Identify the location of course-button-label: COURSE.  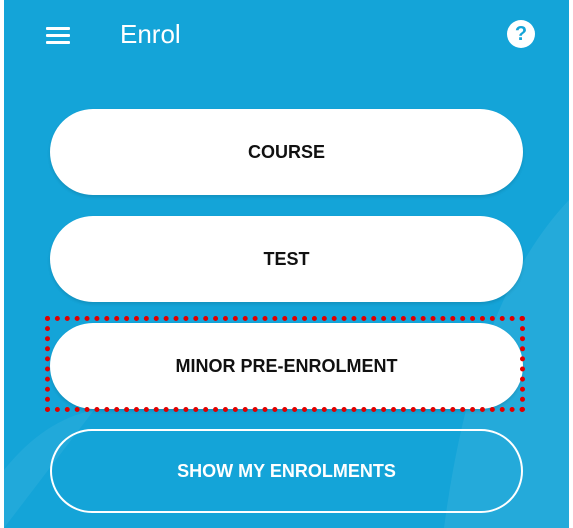
(286, 151).